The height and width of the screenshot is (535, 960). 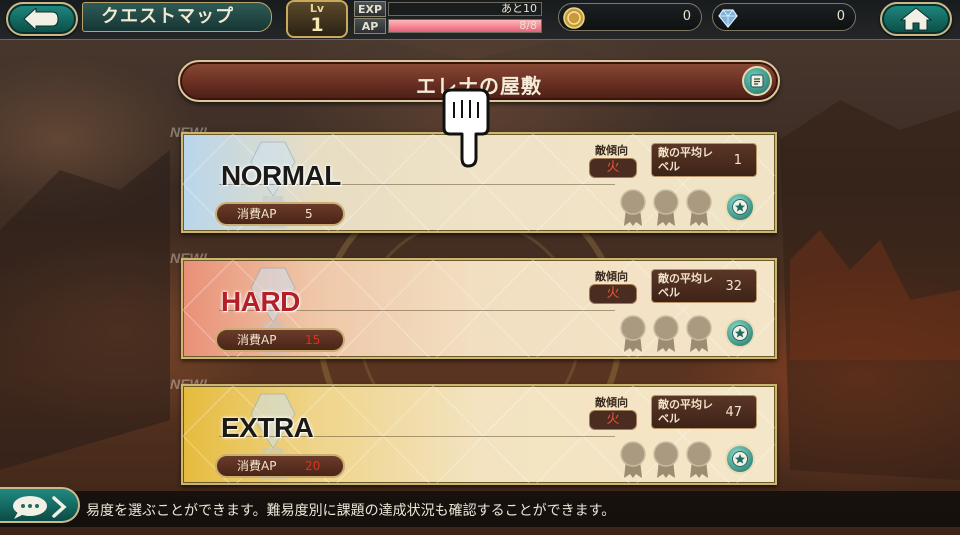 I want to click on coin-icon, so click(x=574, y=18).